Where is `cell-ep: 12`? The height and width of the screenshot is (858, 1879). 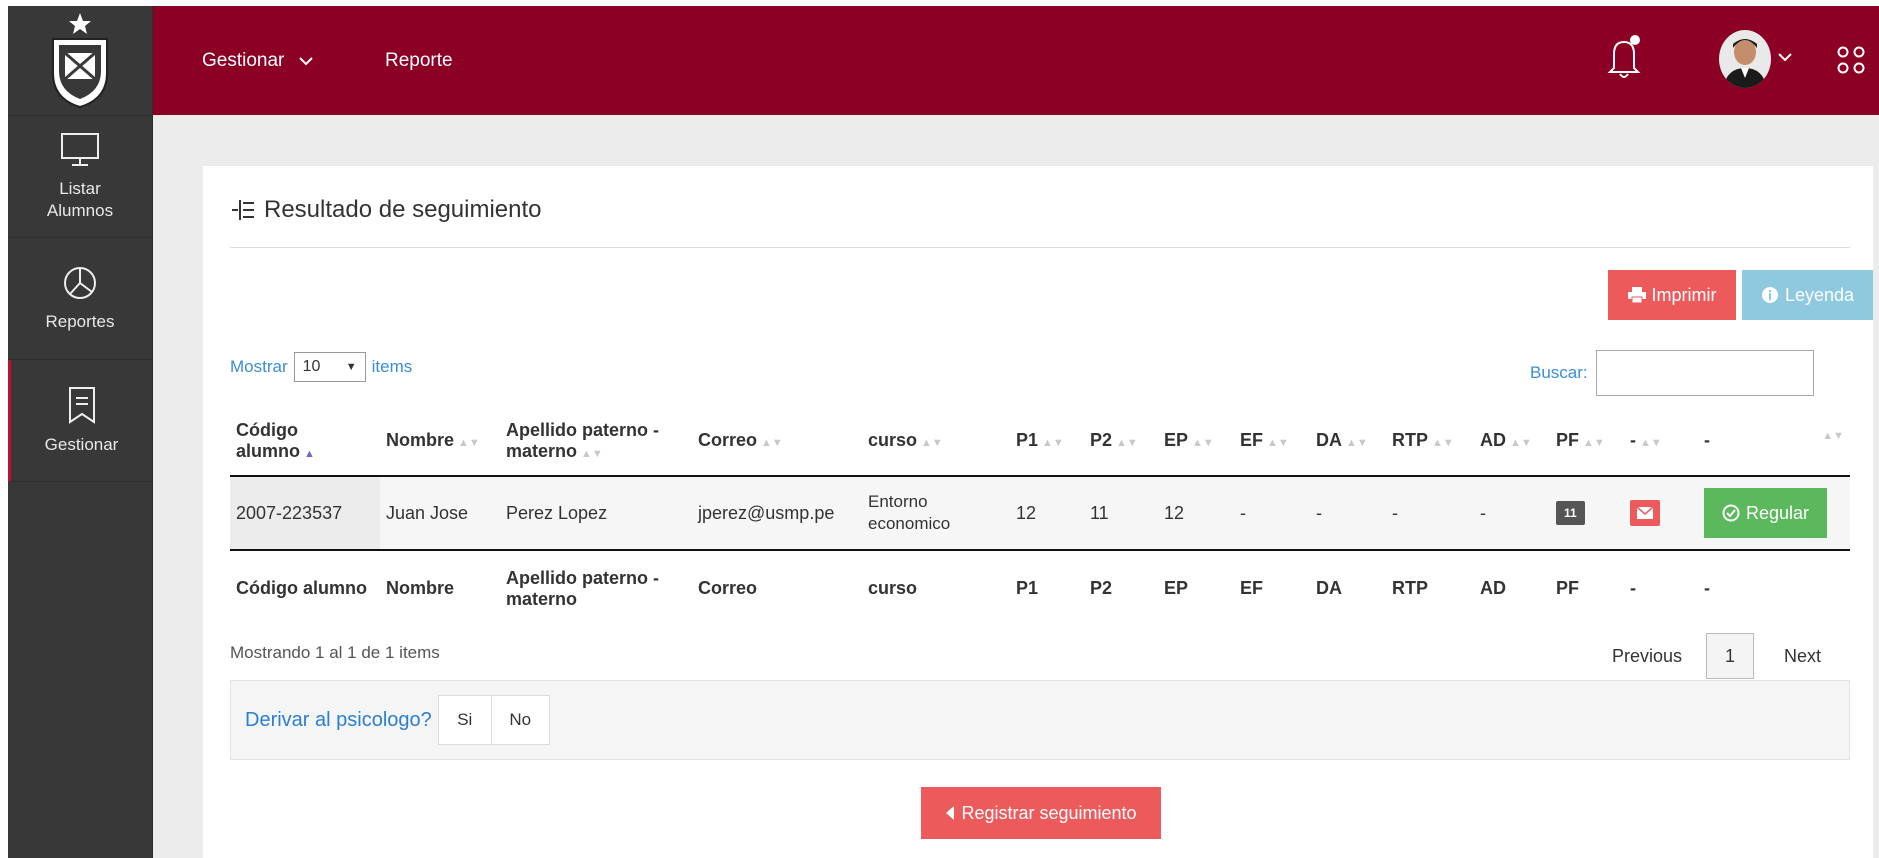
cell-ep: 12 is located at coordinates (1196, 513).